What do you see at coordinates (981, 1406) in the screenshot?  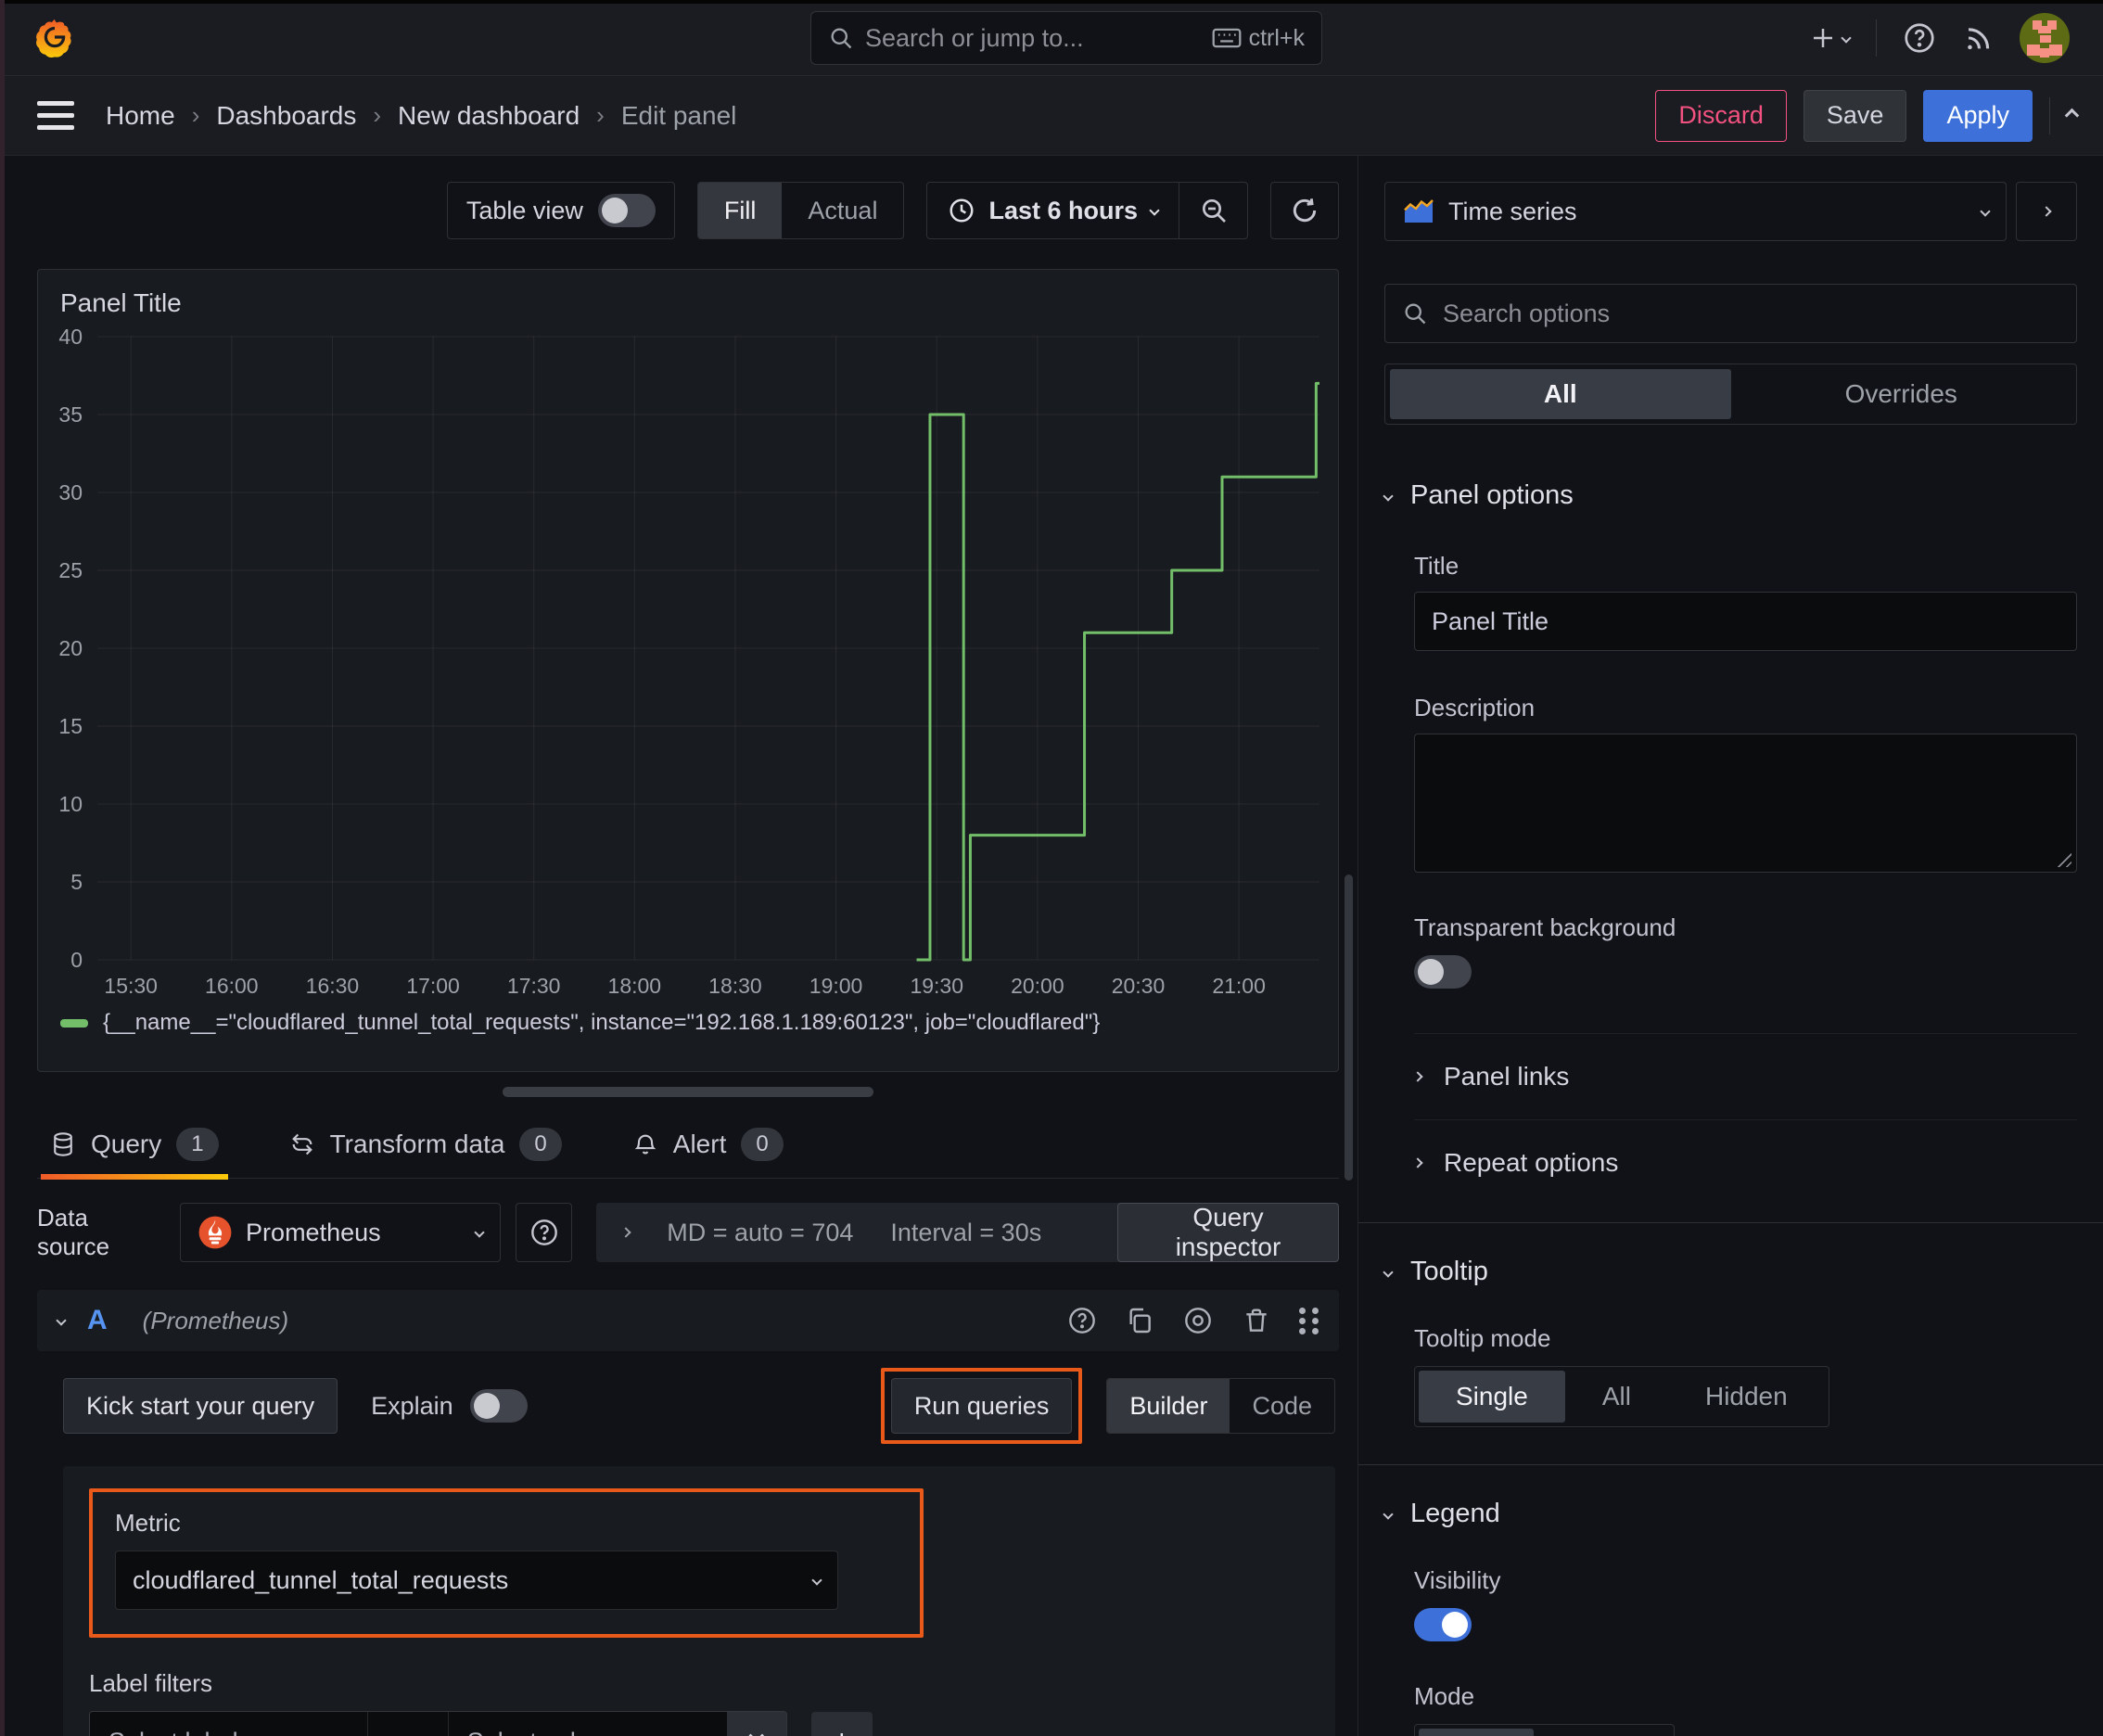 I see `run-queries-button: Run queries` at bounding box center [981, 1406].